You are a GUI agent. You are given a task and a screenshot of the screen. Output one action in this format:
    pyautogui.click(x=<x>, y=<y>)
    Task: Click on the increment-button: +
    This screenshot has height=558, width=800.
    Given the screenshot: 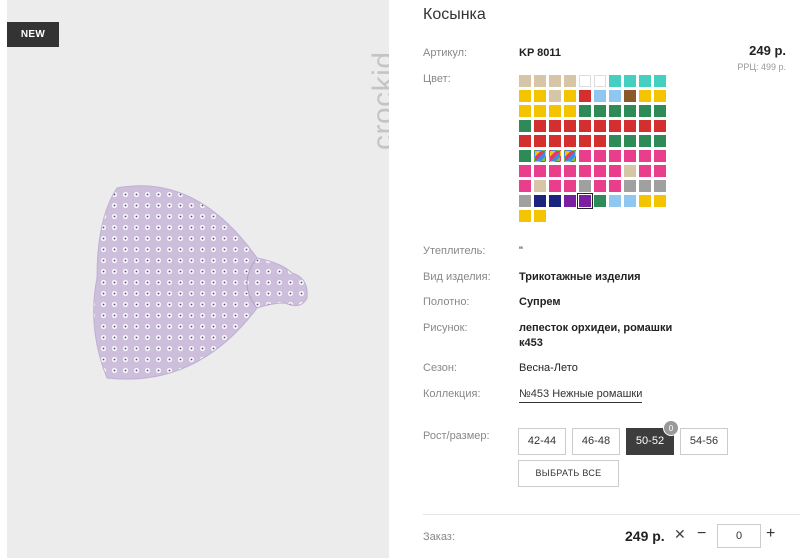 What is the action you would take?
    pyautogui.click(x=770, y=534)
    